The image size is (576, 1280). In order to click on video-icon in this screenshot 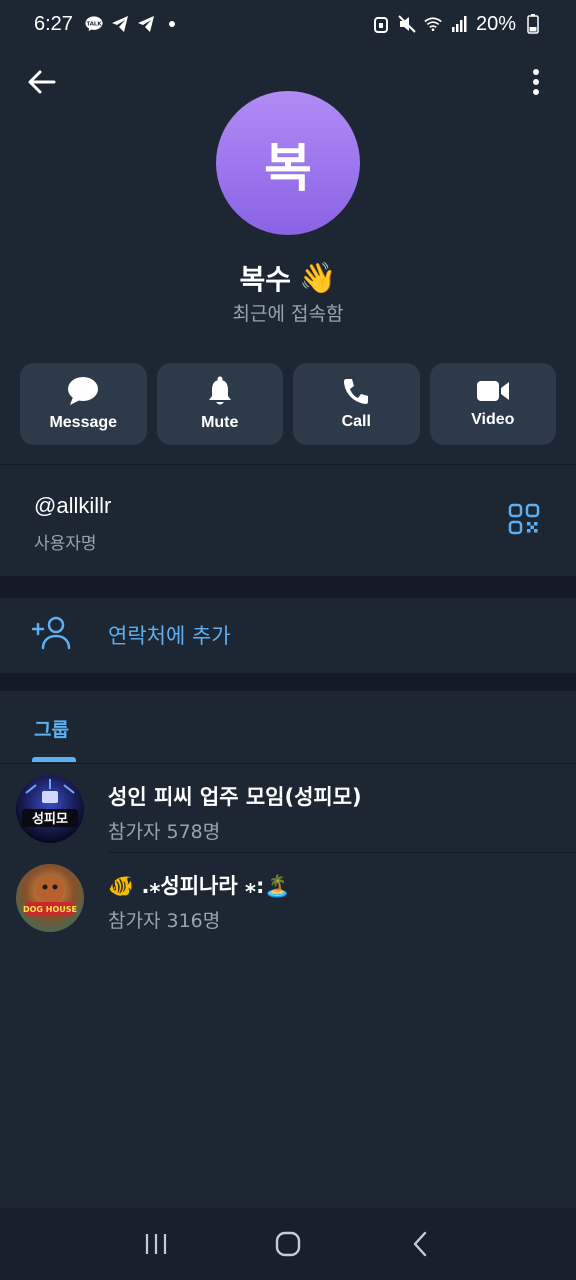, I will do `click(492, 391)`.